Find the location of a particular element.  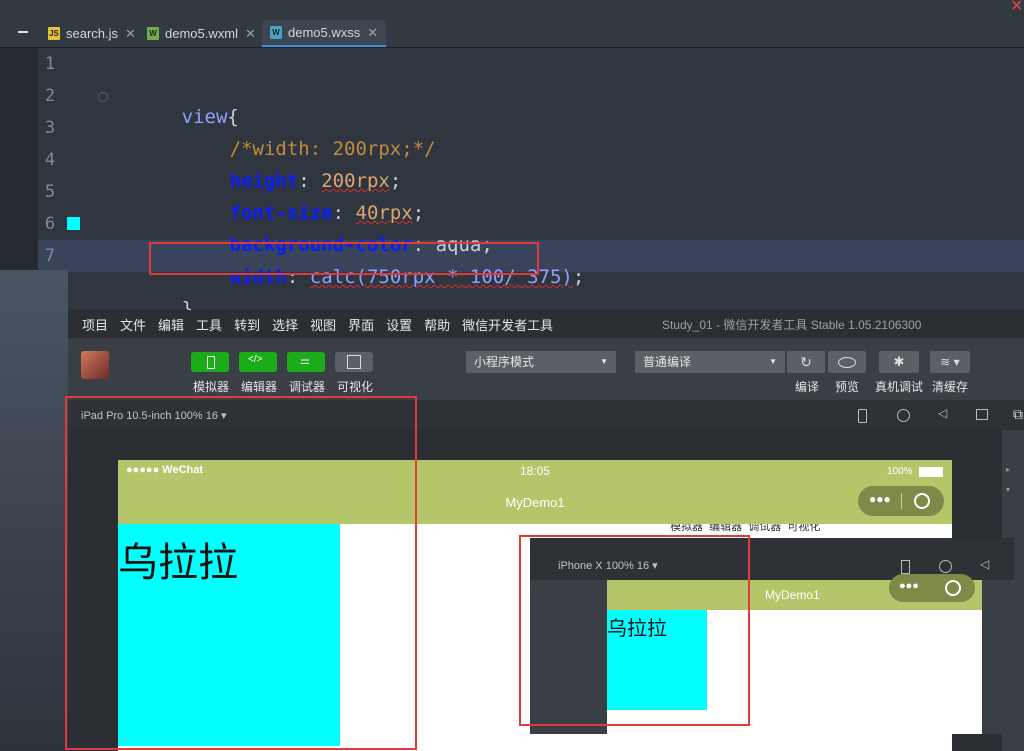

tab-demo5-wxss: W demo5.wxss ✕ is located at coordinates (324, 33).